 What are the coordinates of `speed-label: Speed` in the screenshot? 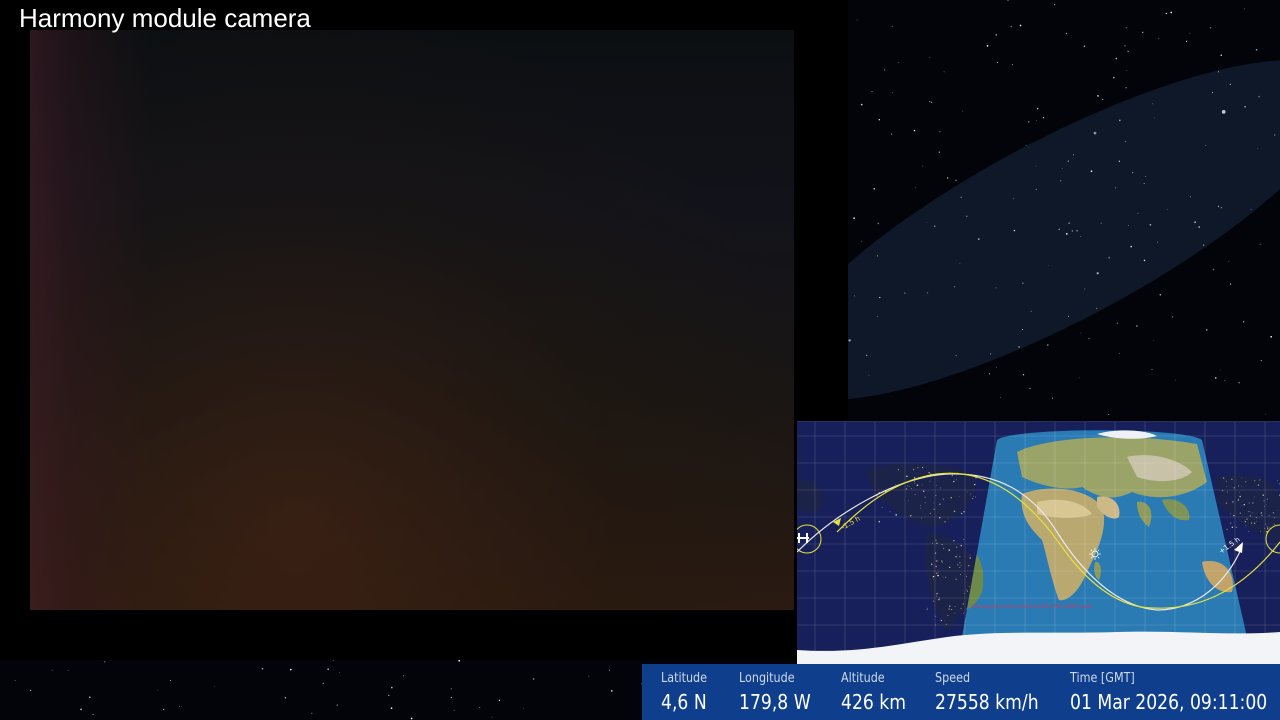 It's located at (953, 678).